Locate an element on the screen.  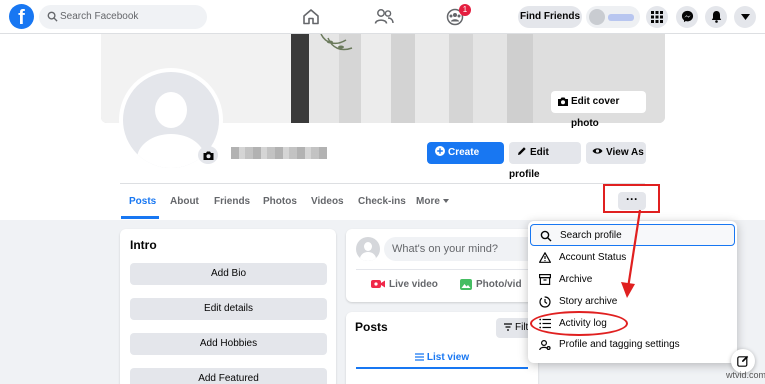
archive-icon is located at coordinates (545, 279).